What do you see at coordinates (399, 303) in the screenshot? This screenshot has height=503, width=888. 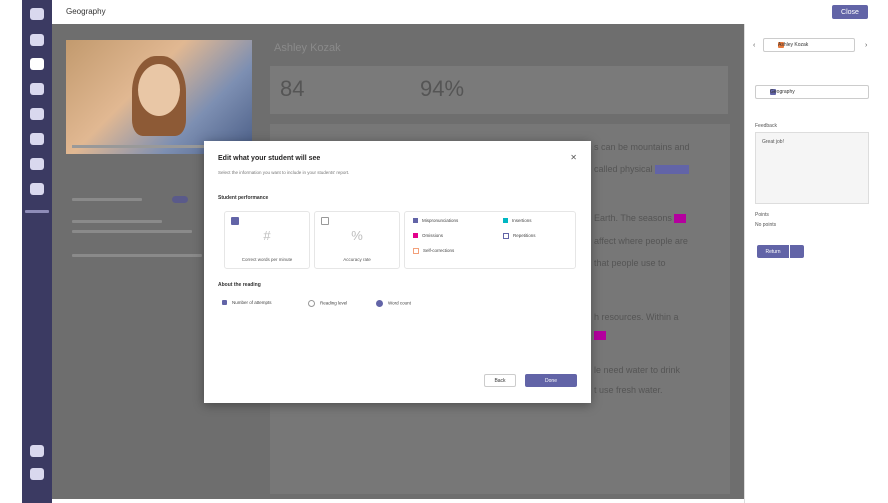 I see `option-label: Word count` at bounding box center [399, 303].